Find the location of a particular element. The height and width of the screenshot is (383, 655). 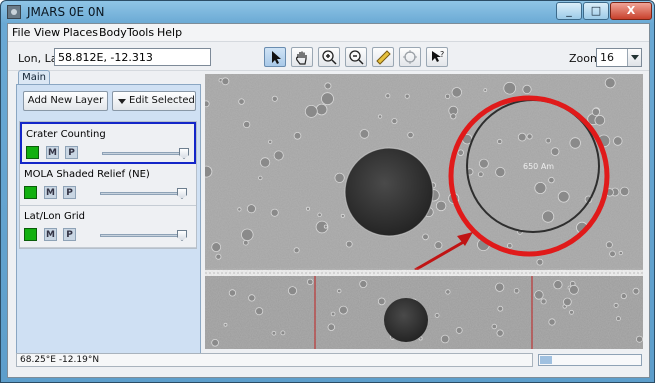

chevron-down-icon is located at coordinates (634, 57).